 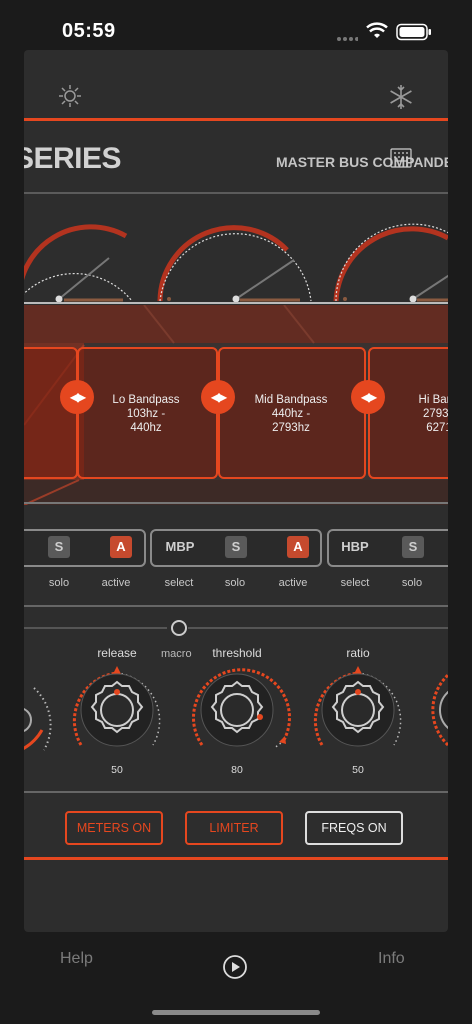 I want to click on band-meters, so click(x=236, y=263).